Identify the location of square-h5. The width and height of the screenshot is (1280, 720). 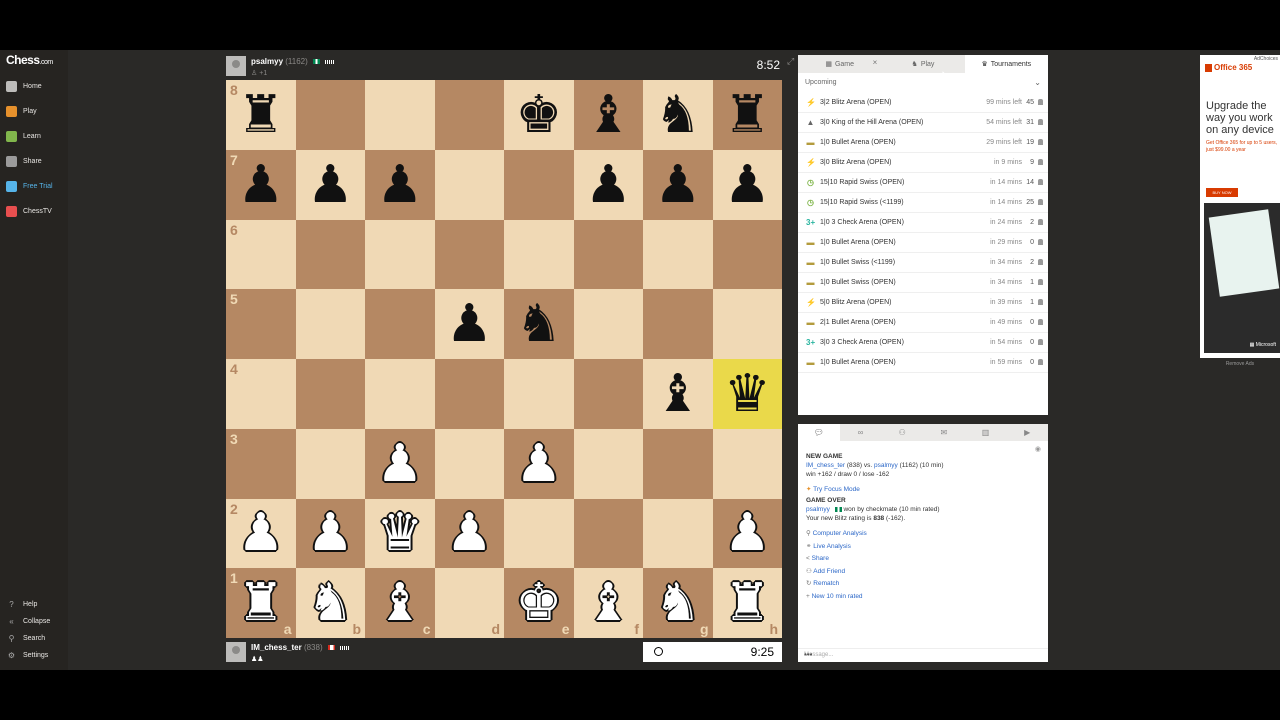
(747, 324).